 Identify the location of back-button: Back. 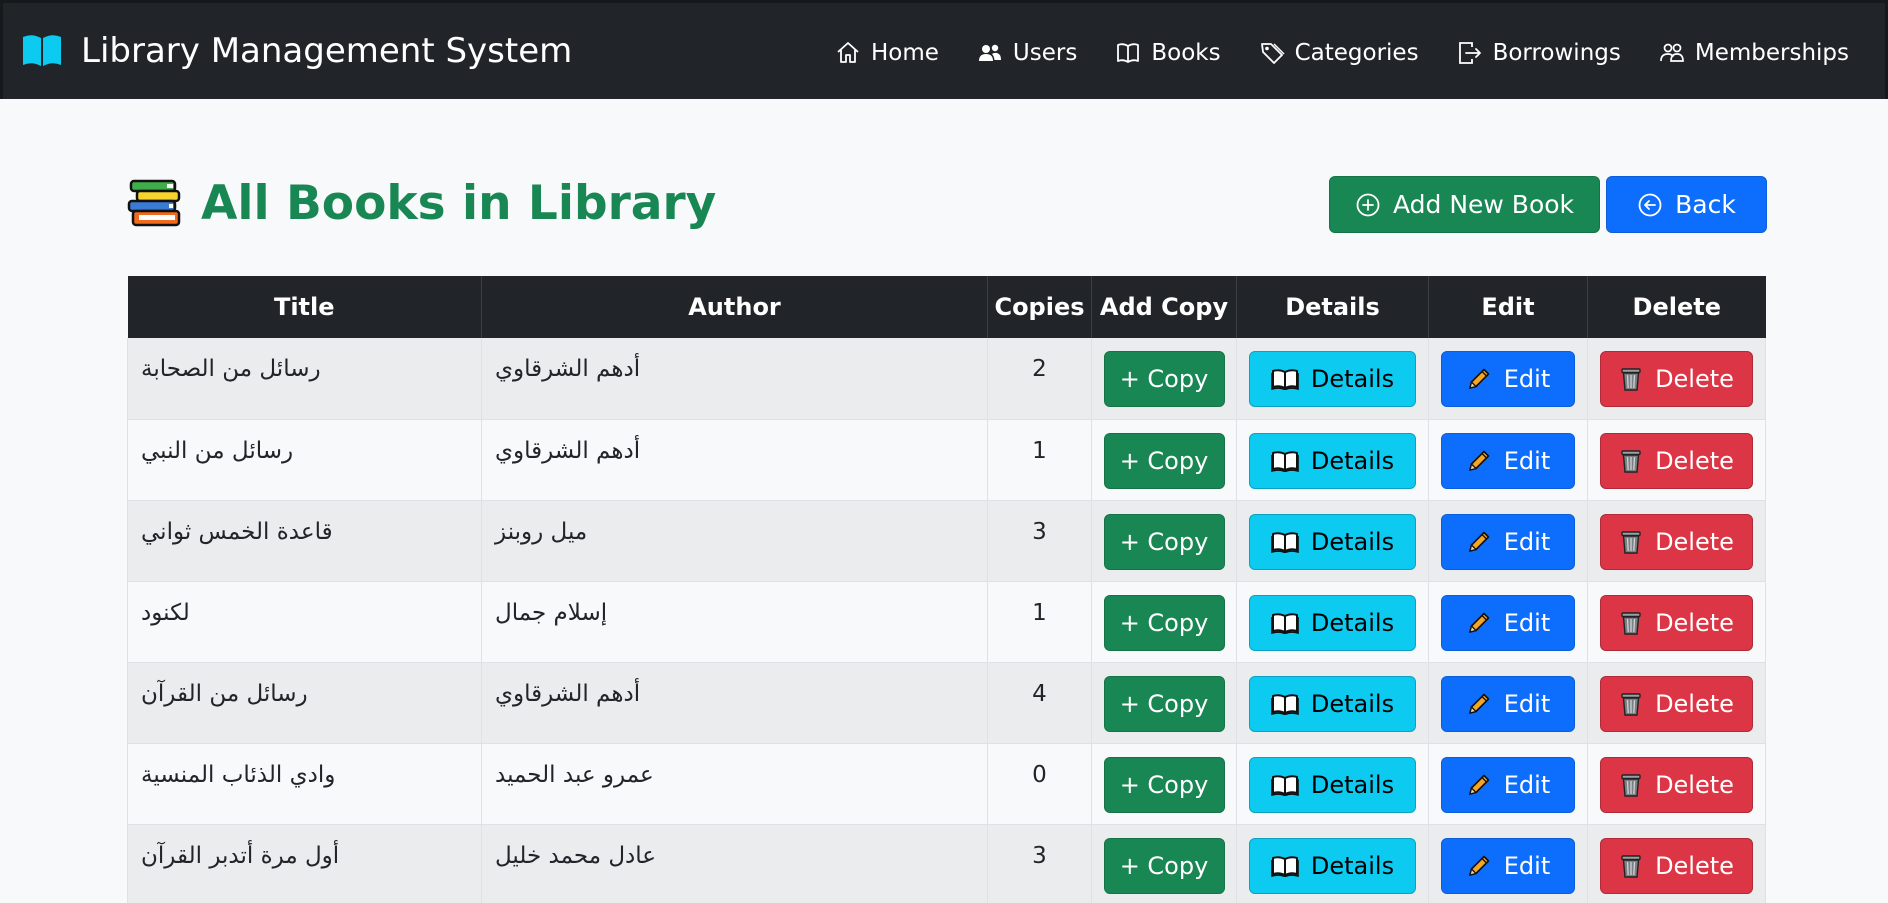
(1686, 204).